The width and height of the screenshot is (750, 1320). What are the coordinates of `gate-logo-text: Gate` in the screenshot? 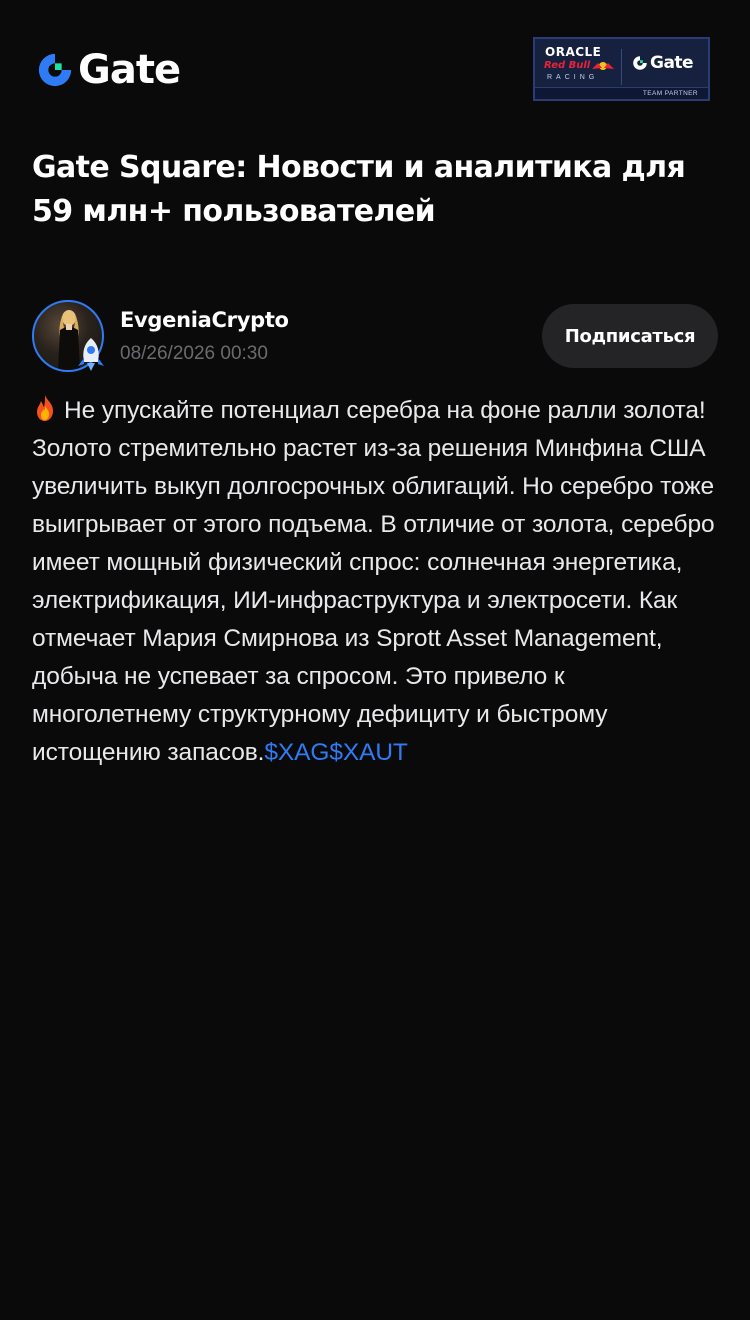 It's located at (129, 70).